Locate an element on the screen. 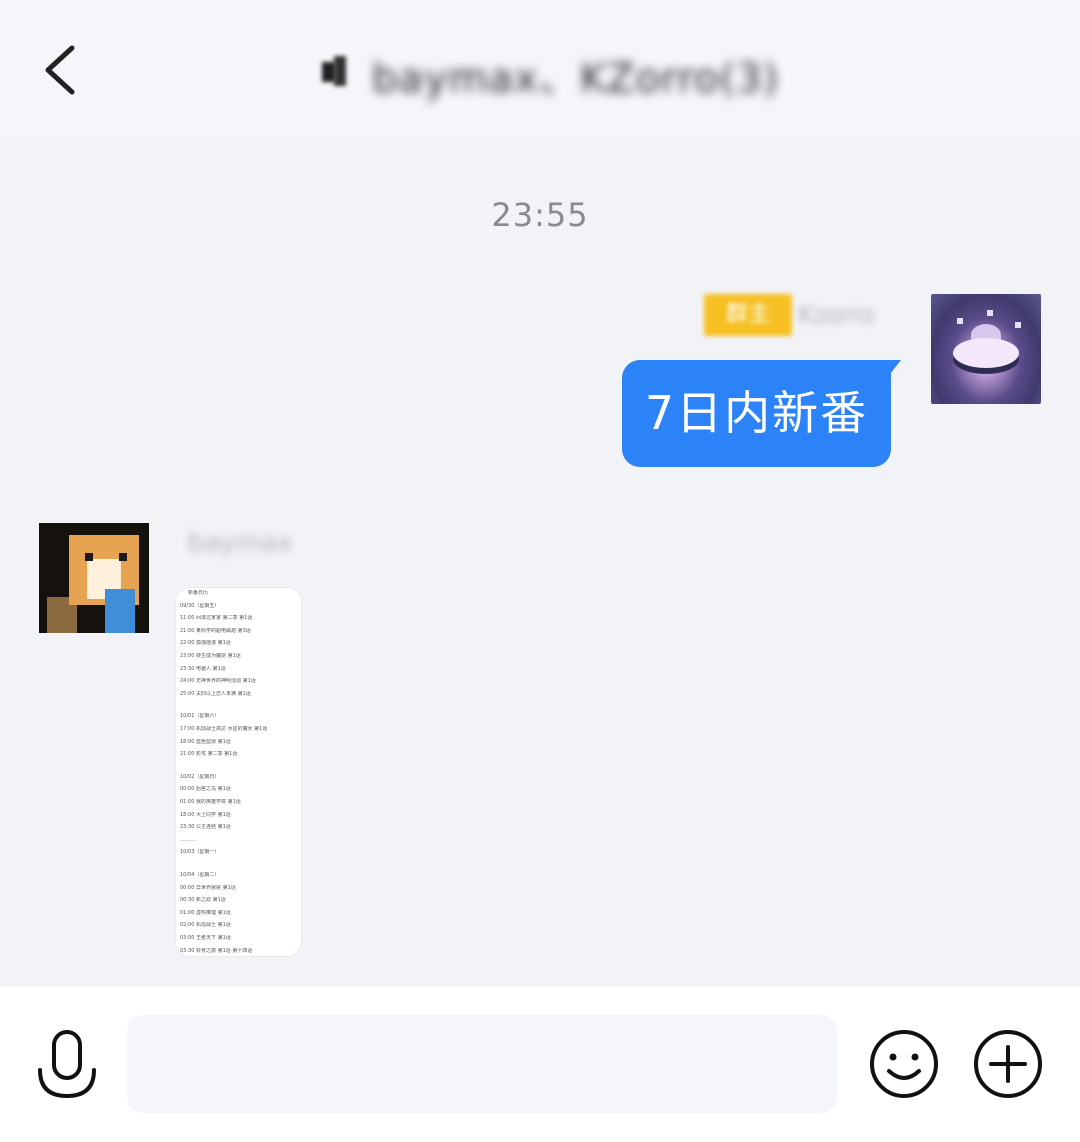 This screenshot has width=1080, height=1142. sender-name-self: Kzorro is located at coordinates (836, 315).